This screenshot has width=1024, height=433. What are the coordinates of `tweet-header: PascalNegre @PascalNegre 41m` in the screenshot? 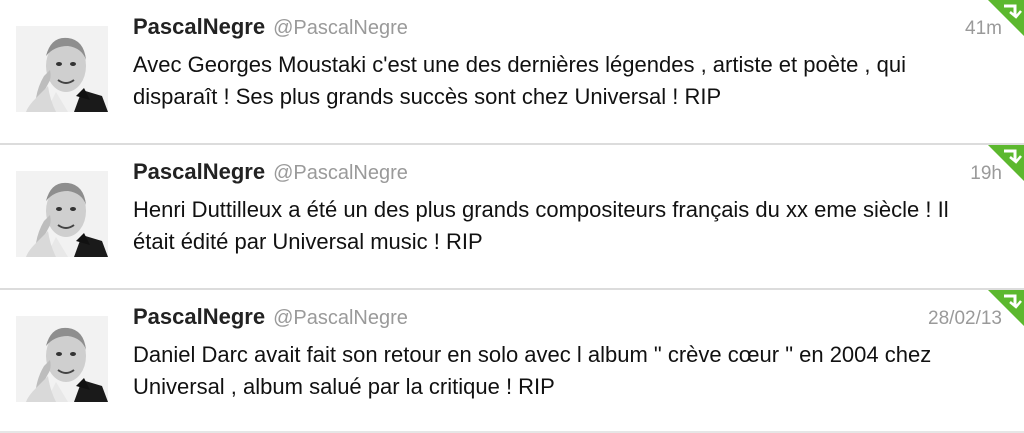 It's located at (567, 31).